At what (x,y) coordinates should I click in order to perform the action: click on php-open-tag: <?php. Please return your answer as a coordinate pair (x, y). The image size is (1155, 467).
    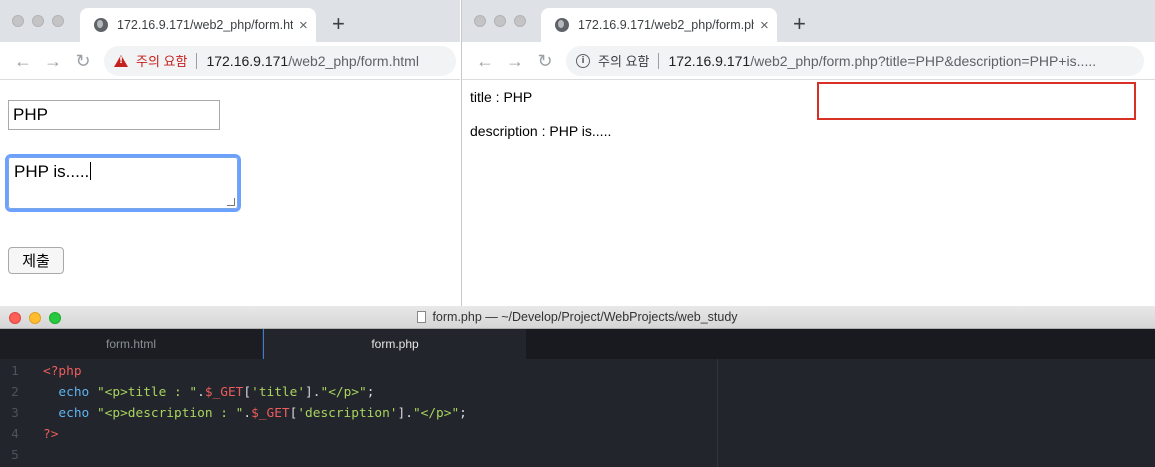
    Looking at the image, I should click on (62, 371).